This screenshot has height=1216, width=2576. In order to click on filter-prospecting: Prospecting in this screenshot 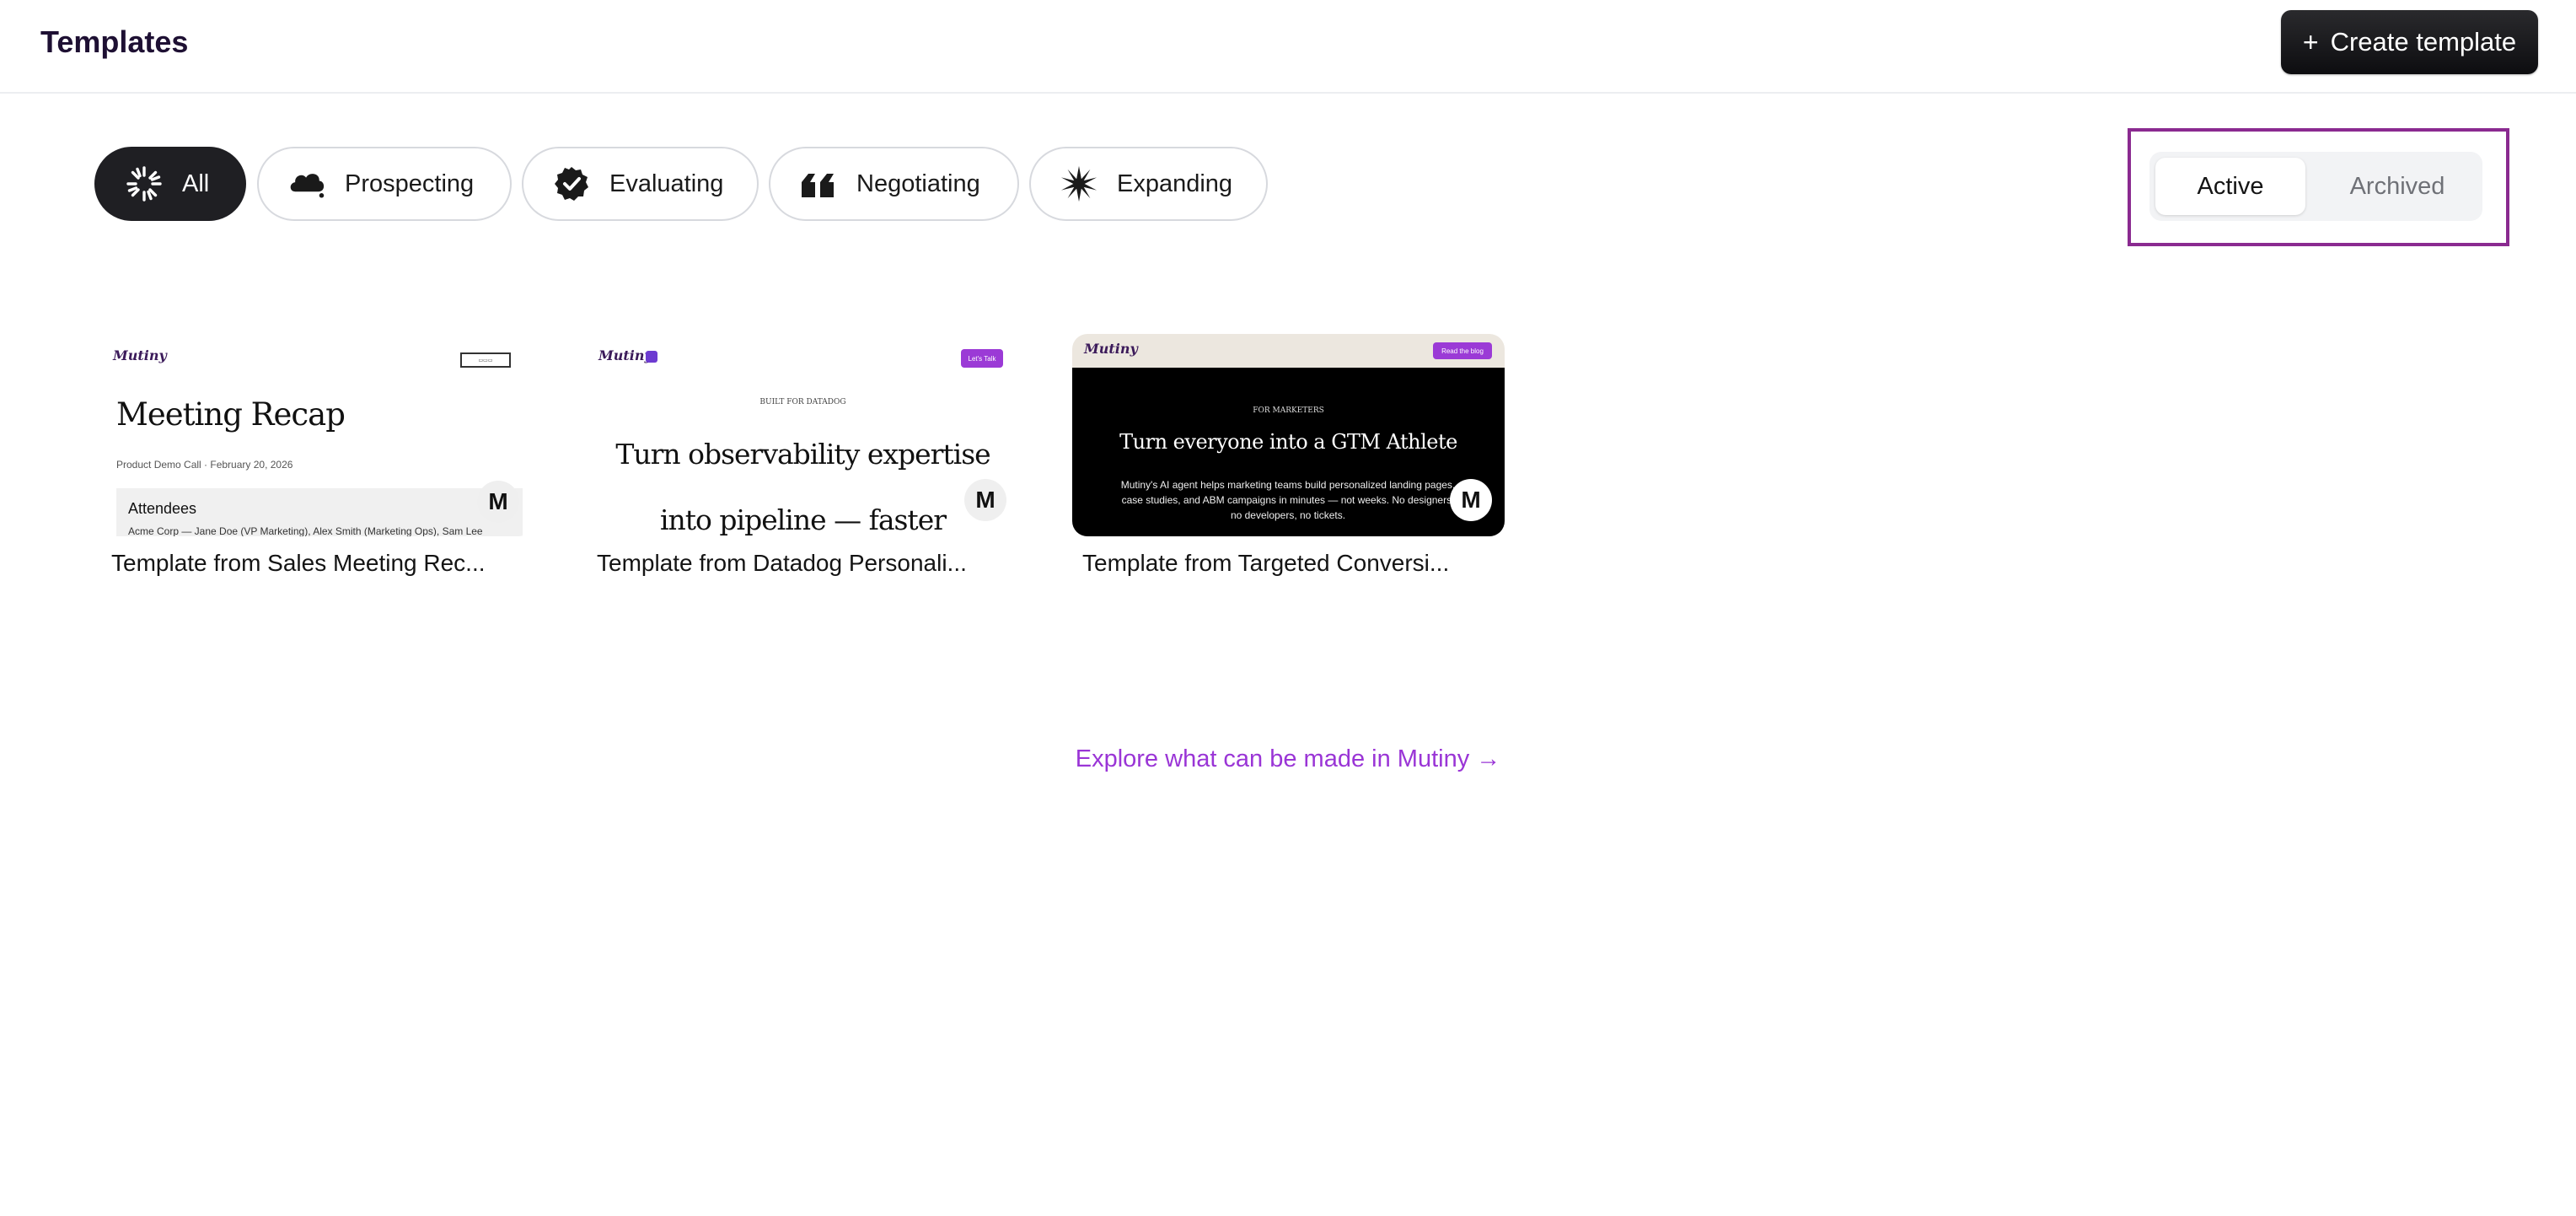, I will do `click(384, 184)`.